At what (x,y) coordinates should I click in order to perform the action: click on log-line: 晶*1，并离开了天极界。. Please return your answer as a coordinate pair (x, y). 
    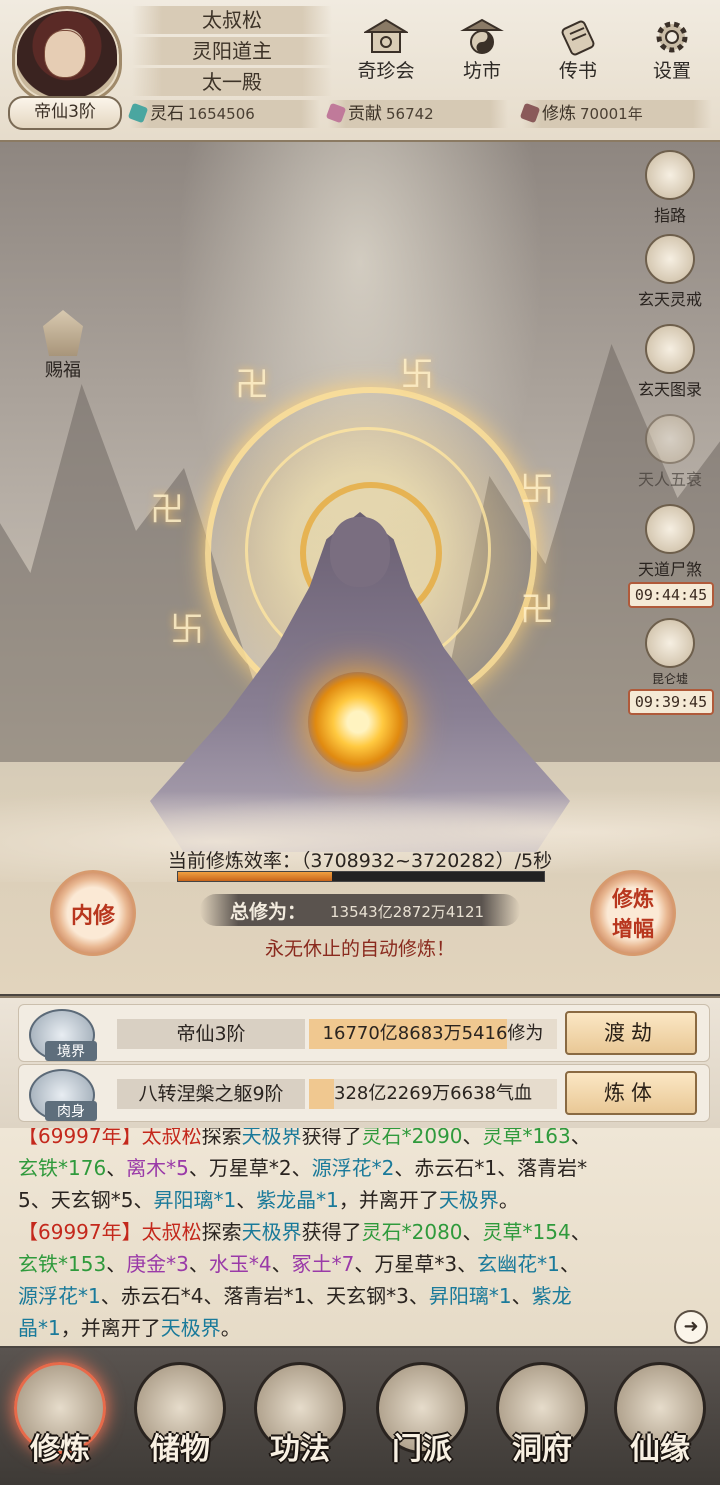
    Looking at the image, I should click on (129, 1328).